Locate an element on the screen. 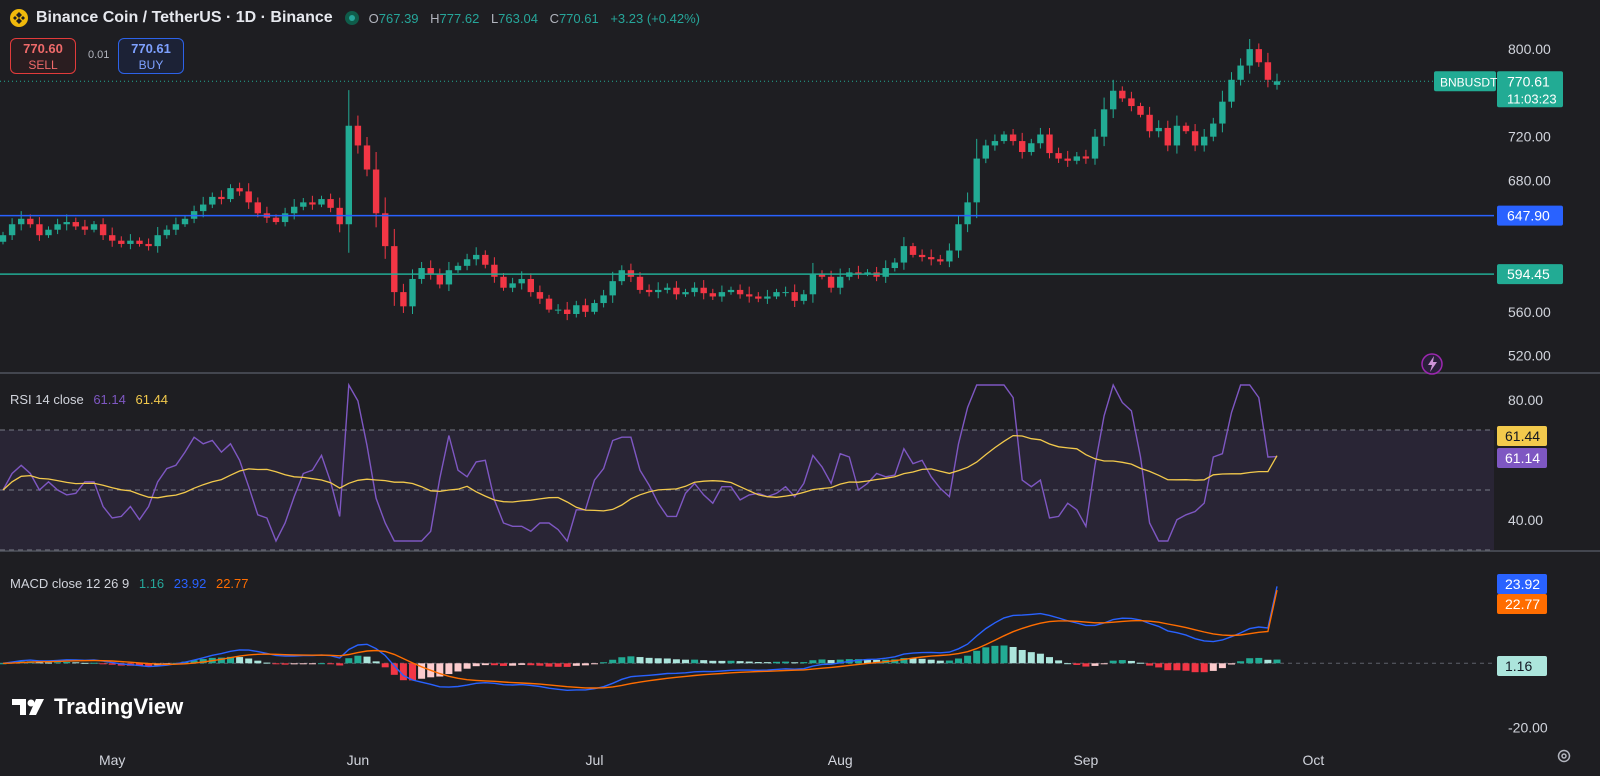  settings-gear-icon is located at coordinates (1564, 756).